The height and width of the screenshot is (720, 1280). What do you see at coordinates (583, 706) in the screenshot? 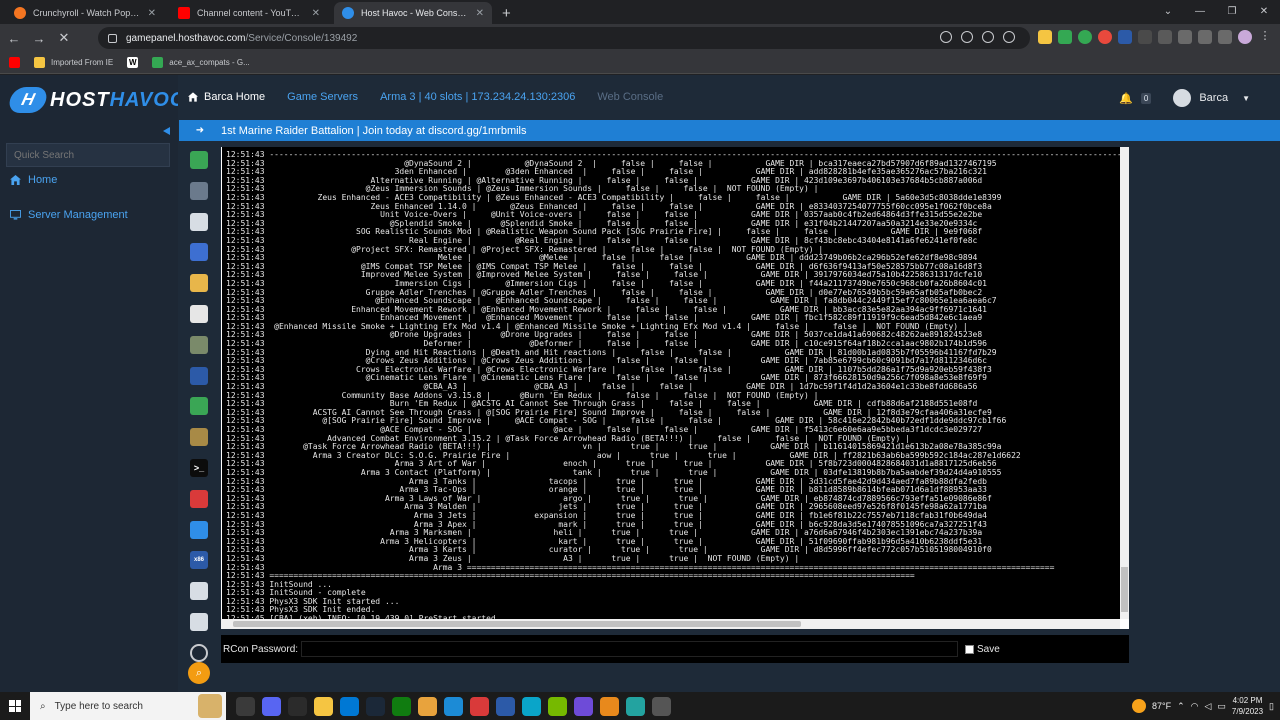
I see `app-purple-icon` at bounding box center [583, 706].